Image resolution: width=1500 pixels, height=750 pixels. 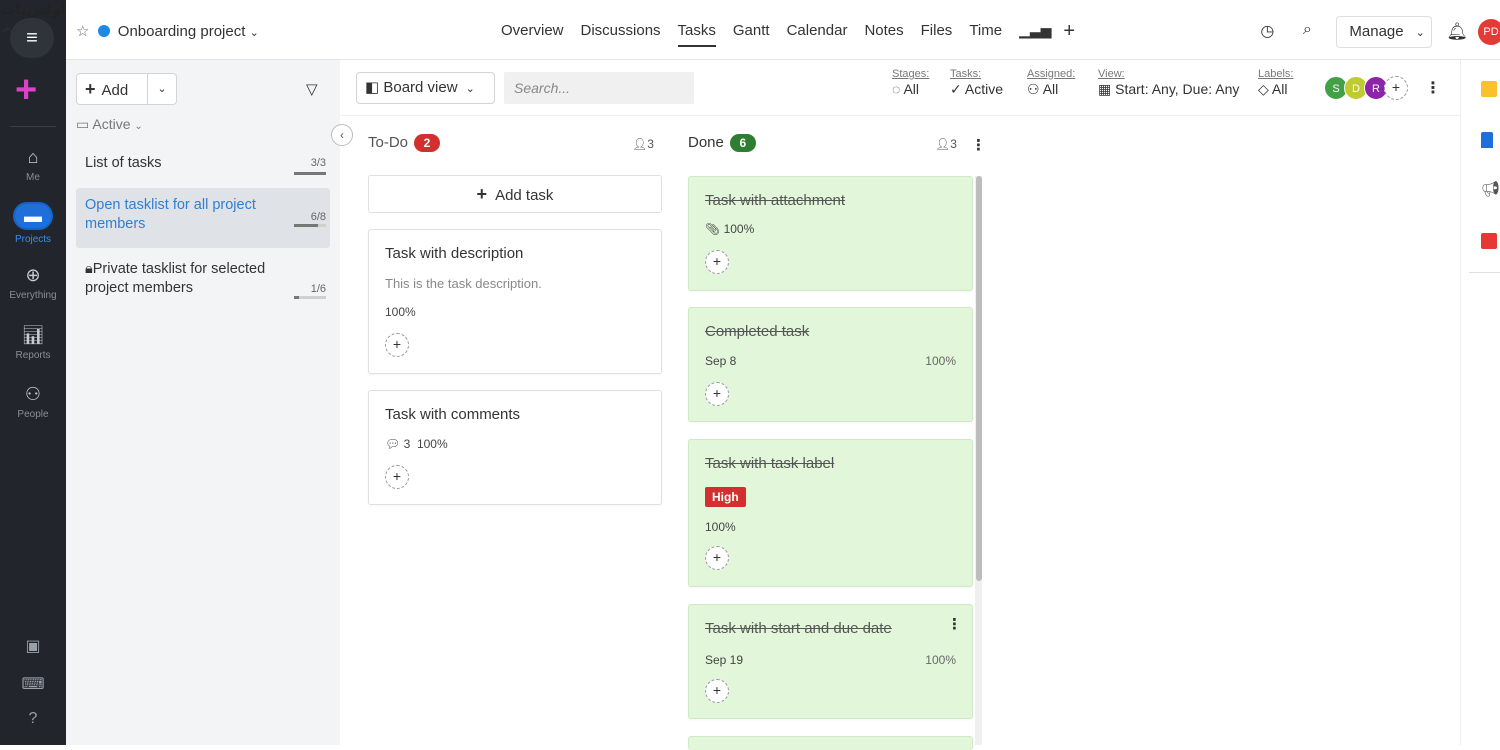 I want to click on tag-icon: ◇, so click(x=1263, y=89).